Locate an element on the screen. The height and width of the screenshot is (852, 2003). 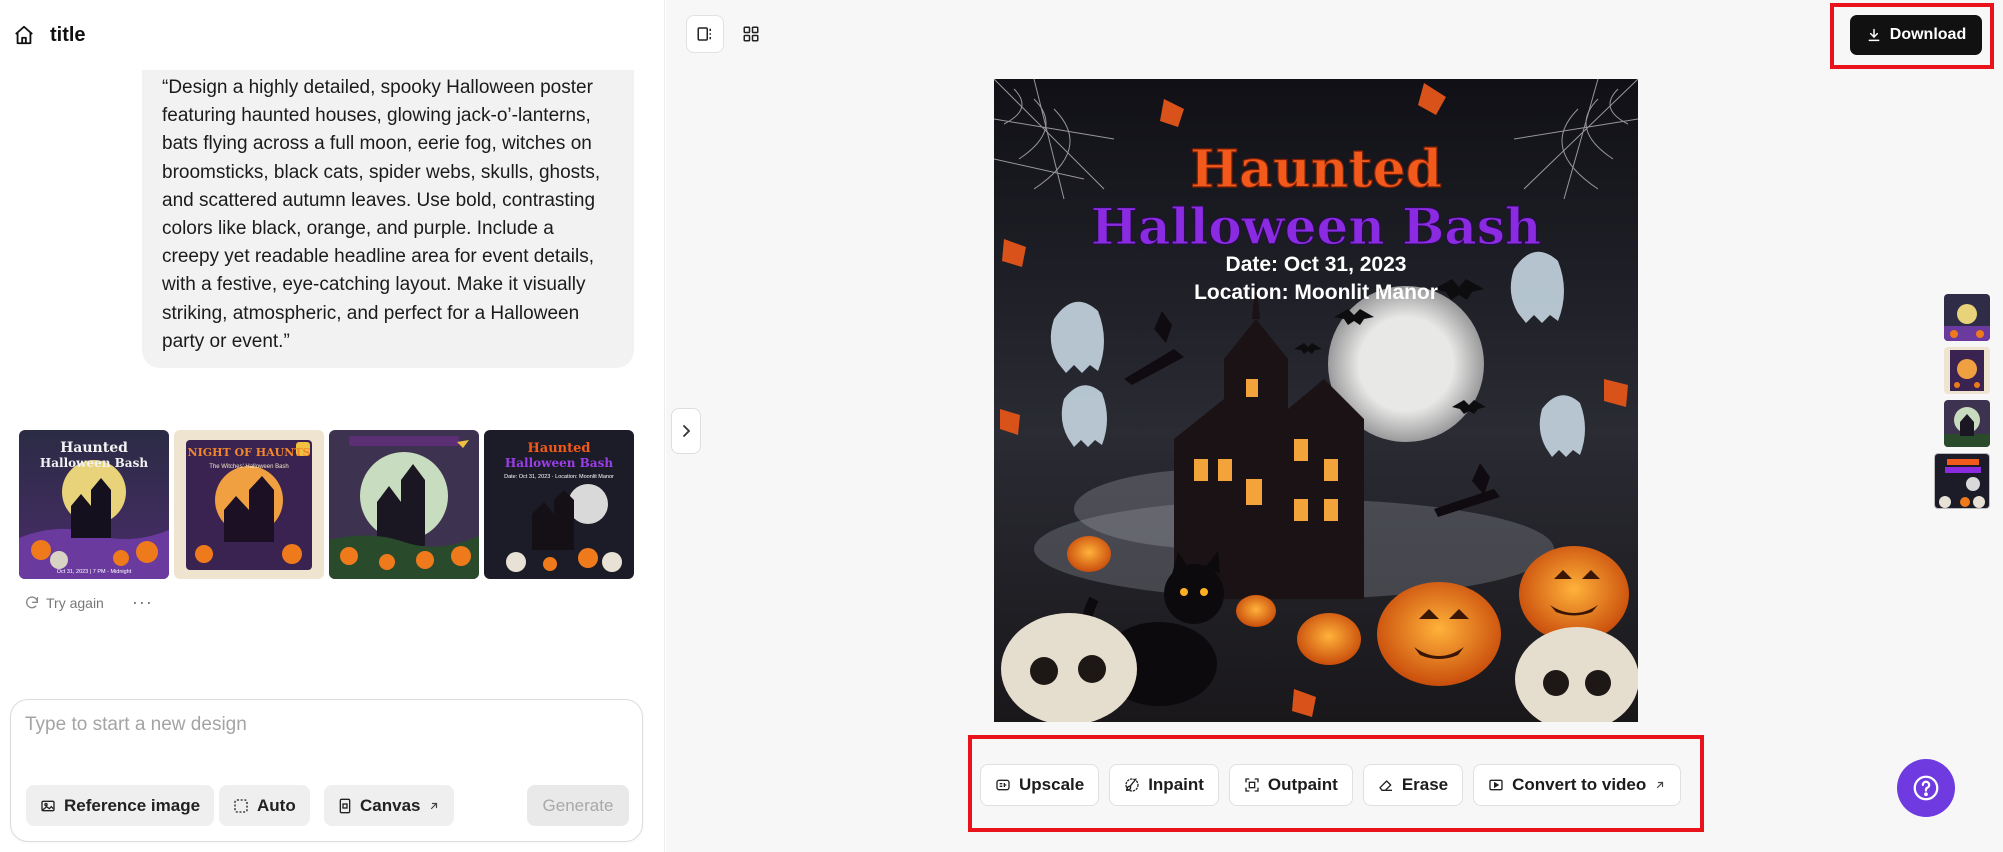
page-title: title is located at coordinates (68, 34).